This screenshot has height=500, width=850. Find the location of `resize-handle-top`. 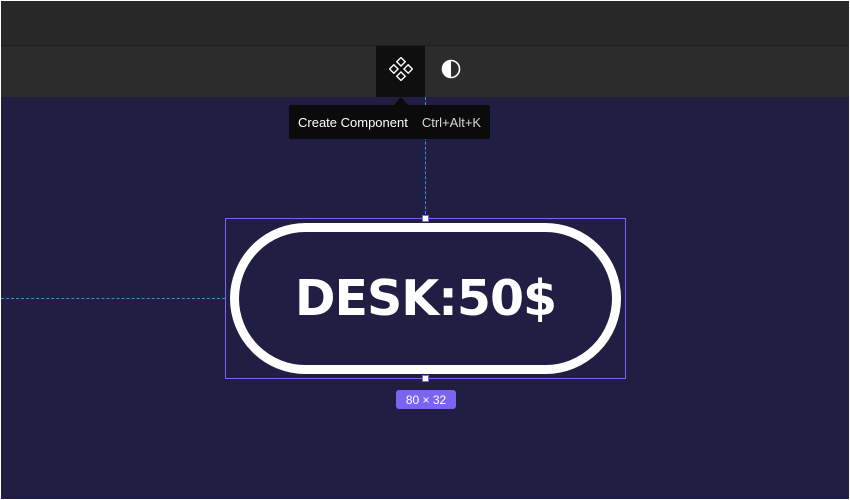

resize-handle-top is located at coordinates (425, 218).